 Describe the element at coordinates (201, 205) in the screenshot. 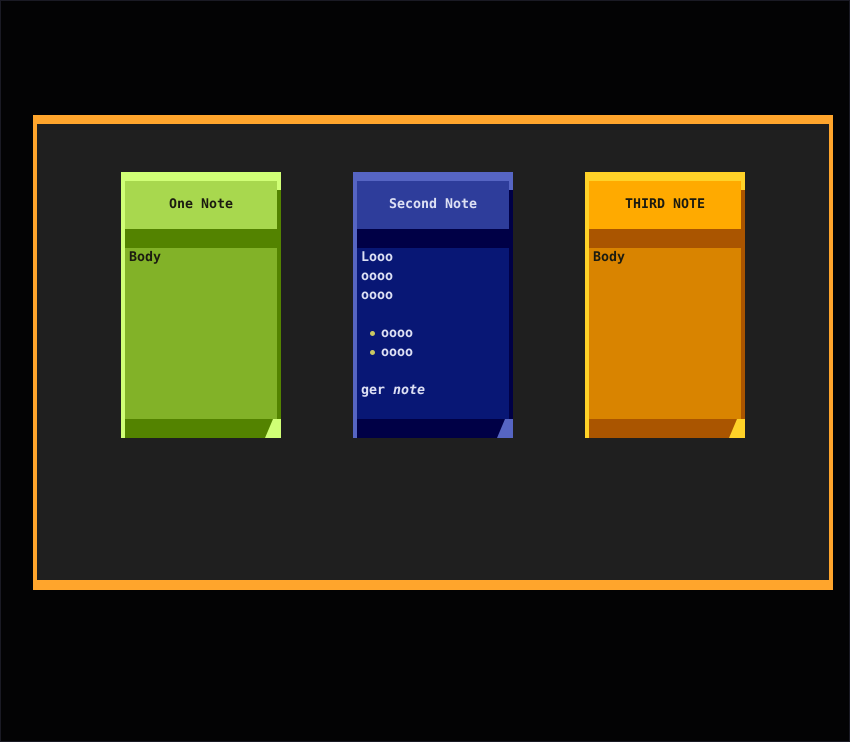

I see `note-title: One Note` at that location.